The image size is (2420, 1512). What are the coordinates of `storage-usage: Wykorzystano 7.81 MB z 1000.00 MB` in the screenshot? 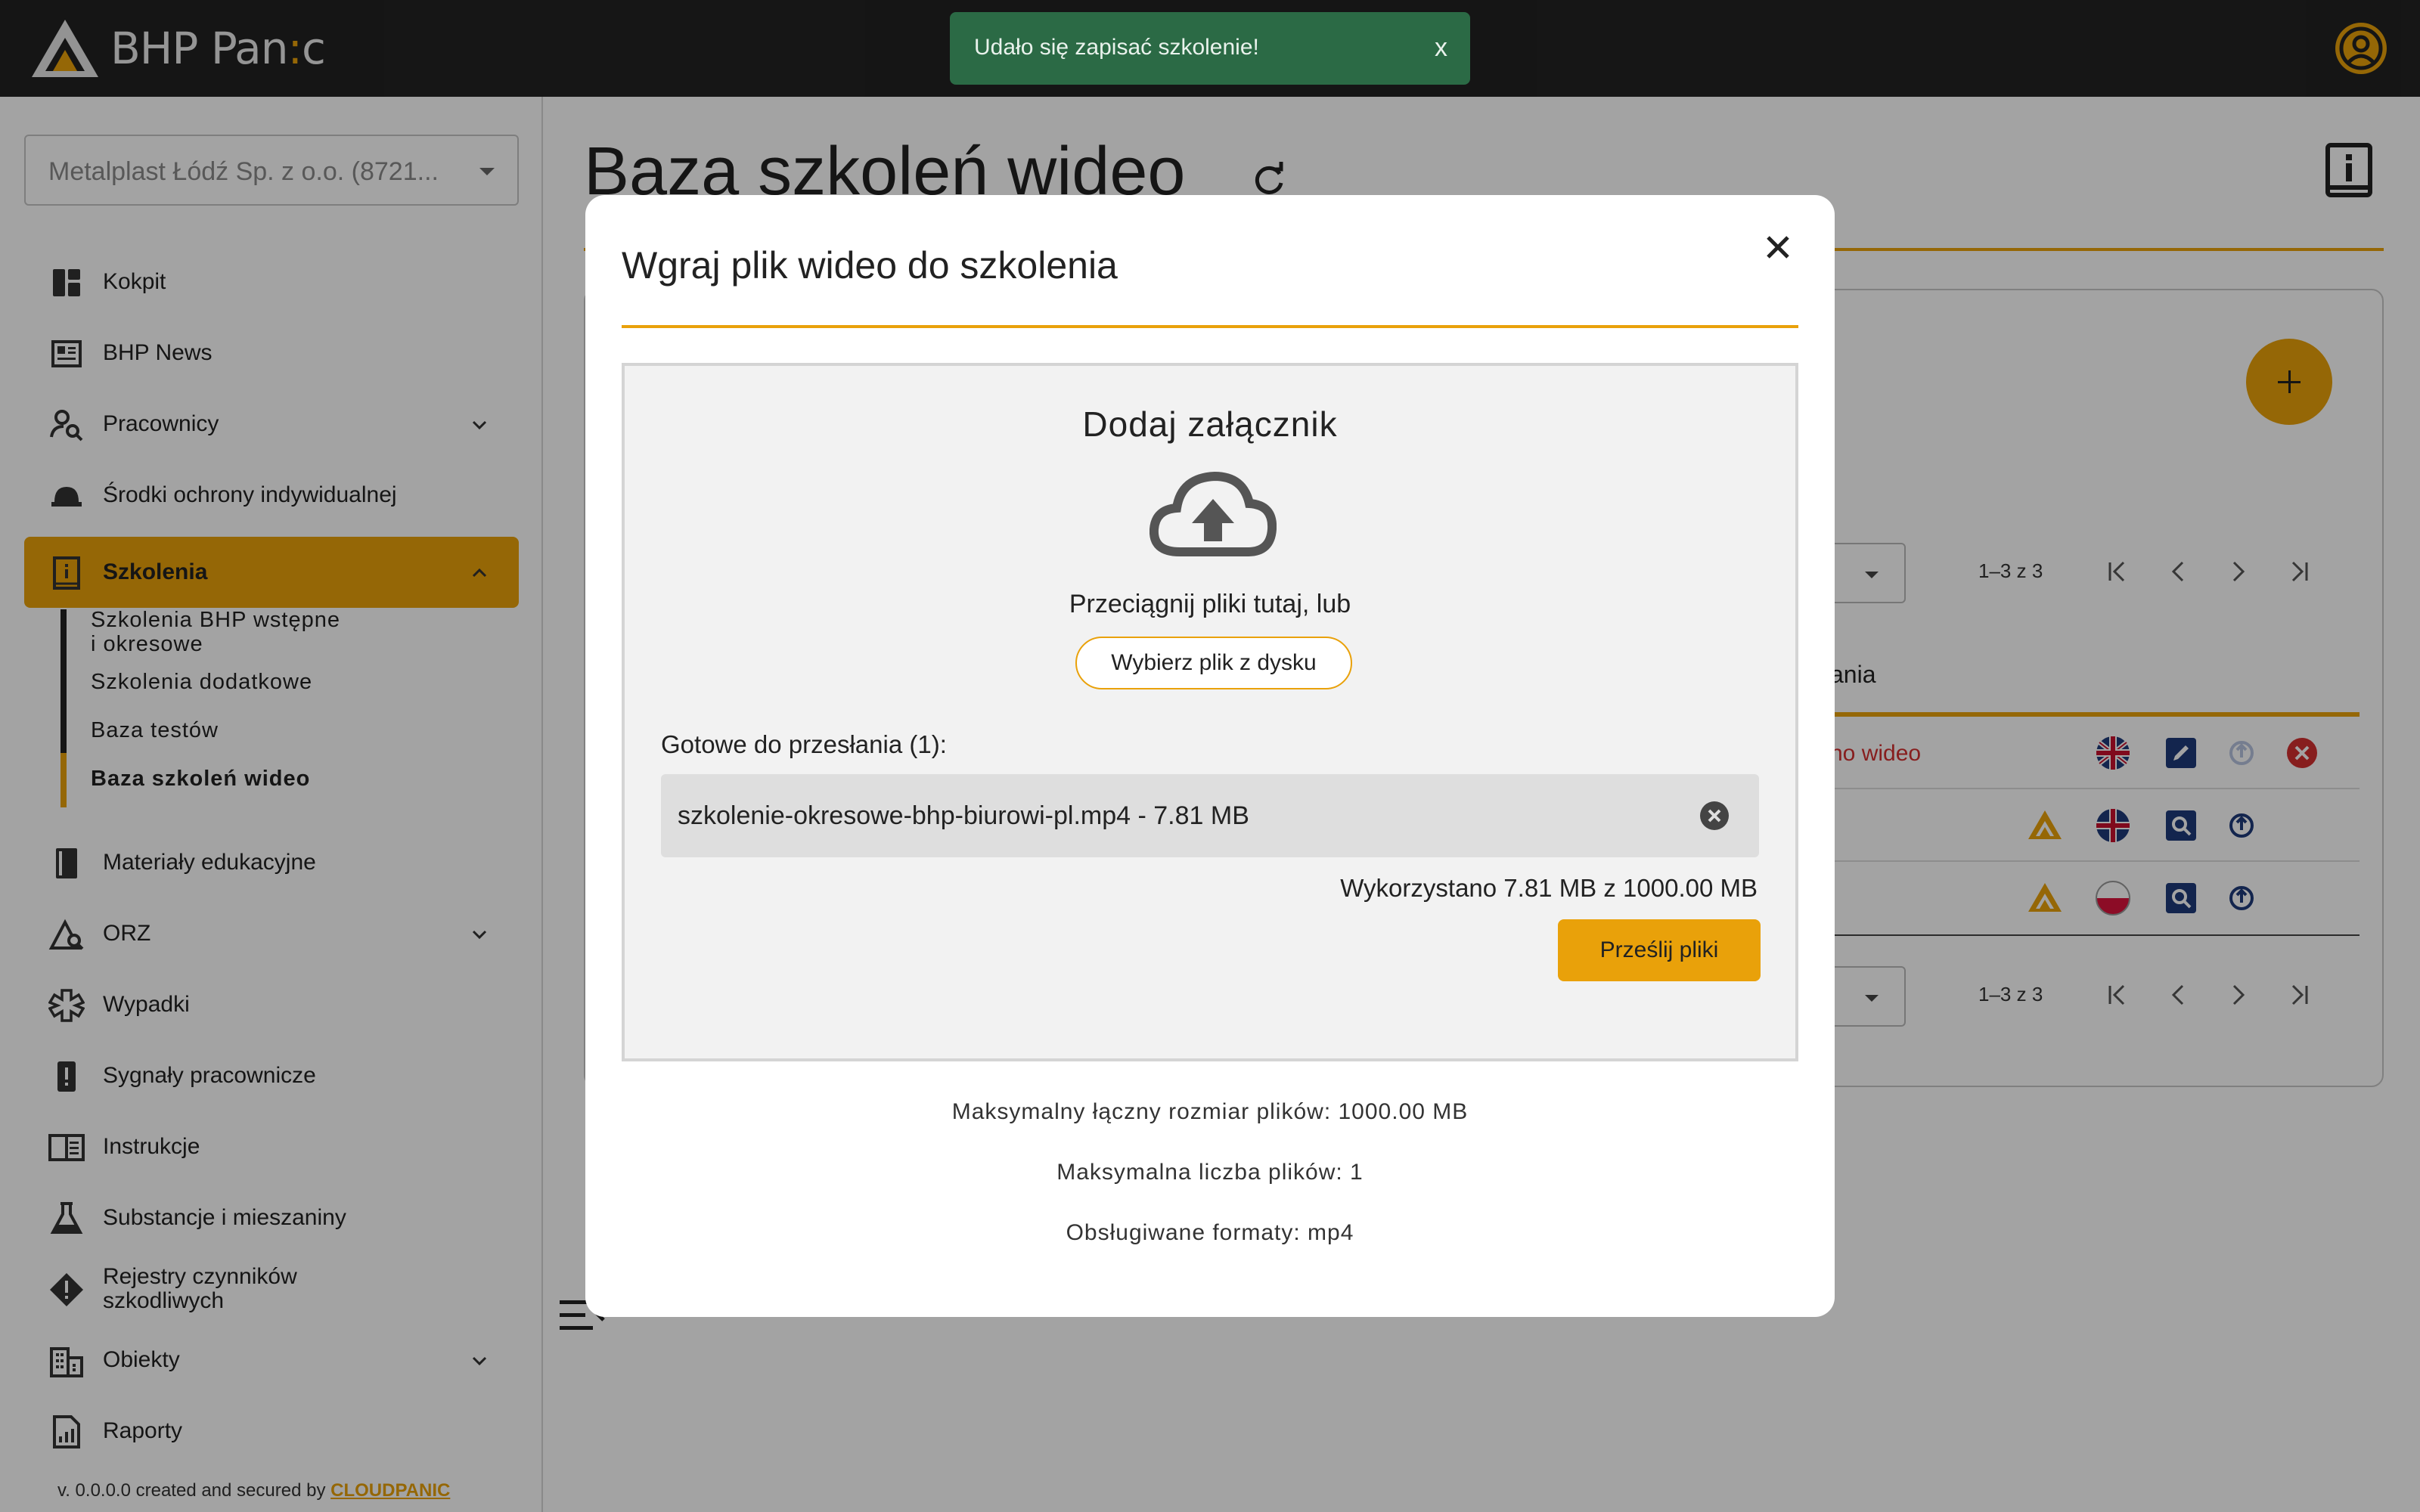 It's located at (1549, 888).